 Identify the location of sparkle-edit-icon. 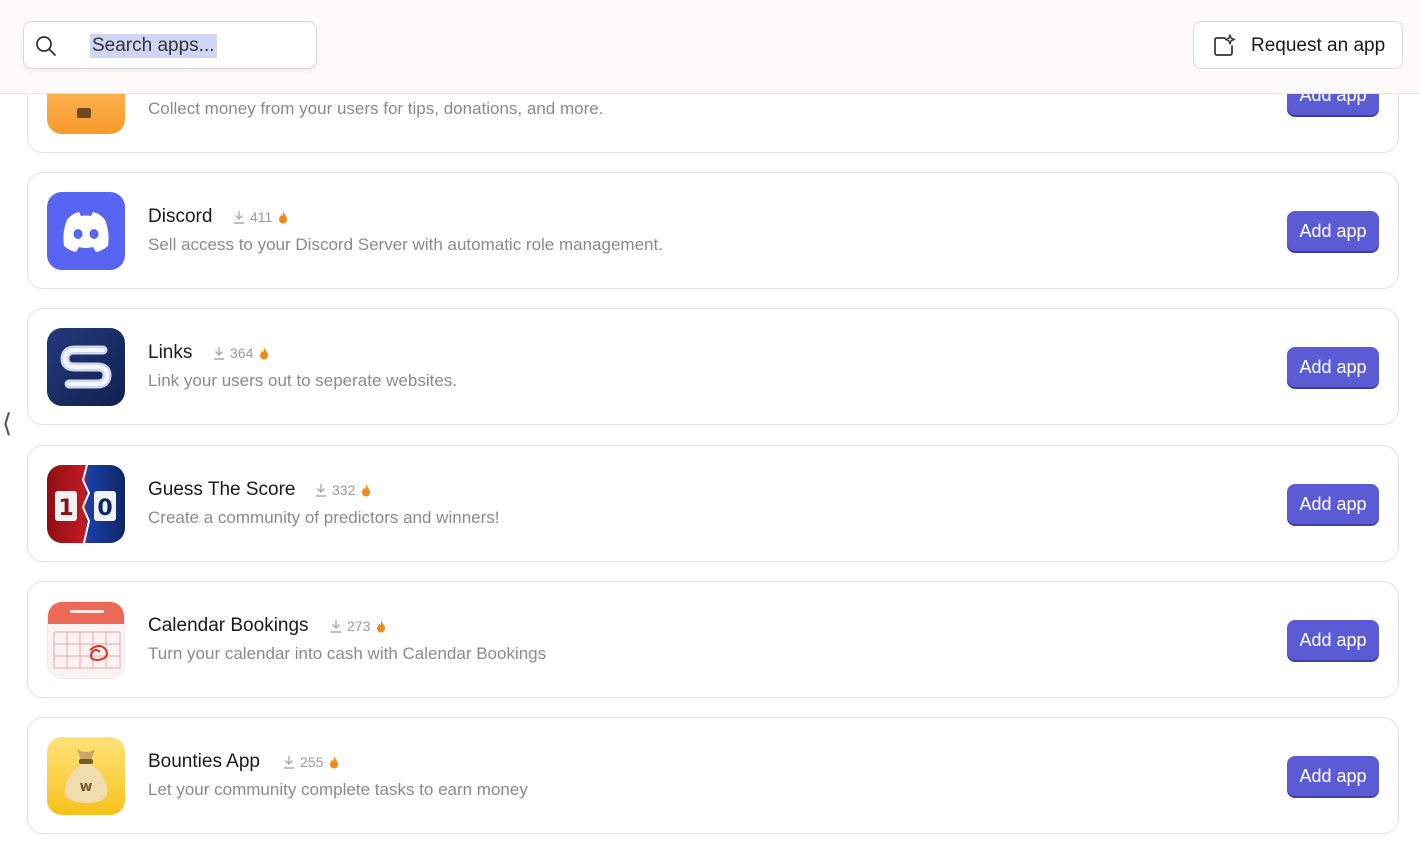
(1225, 45).